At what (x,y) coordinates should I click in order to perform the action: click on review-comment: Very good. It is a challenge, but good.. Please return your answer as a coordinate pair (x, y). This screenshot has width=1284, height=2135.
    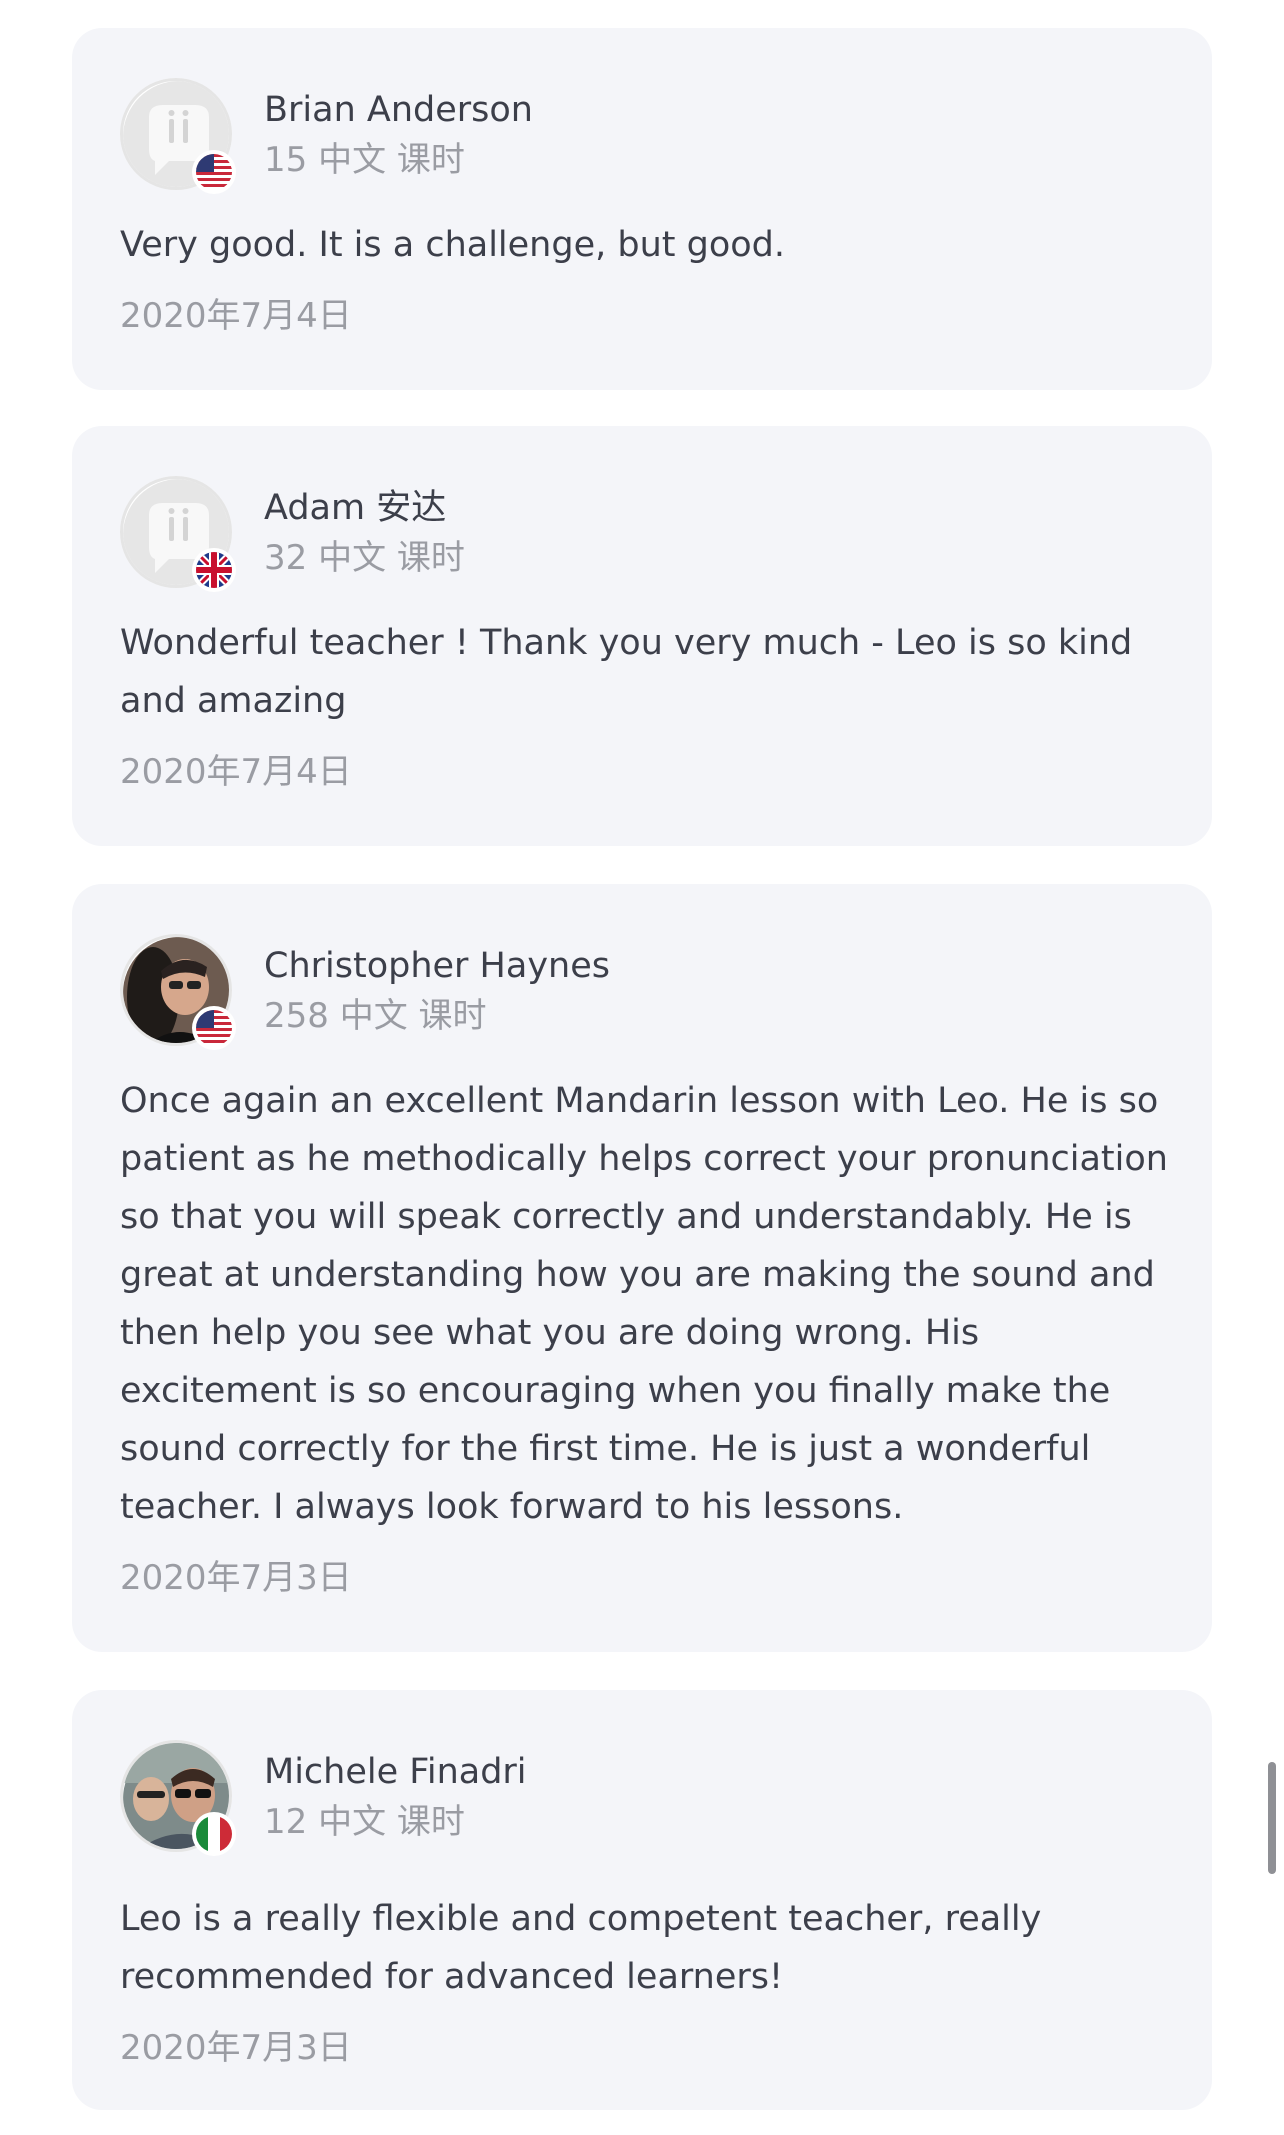
    Looking at the image, I should click on (452, 245).